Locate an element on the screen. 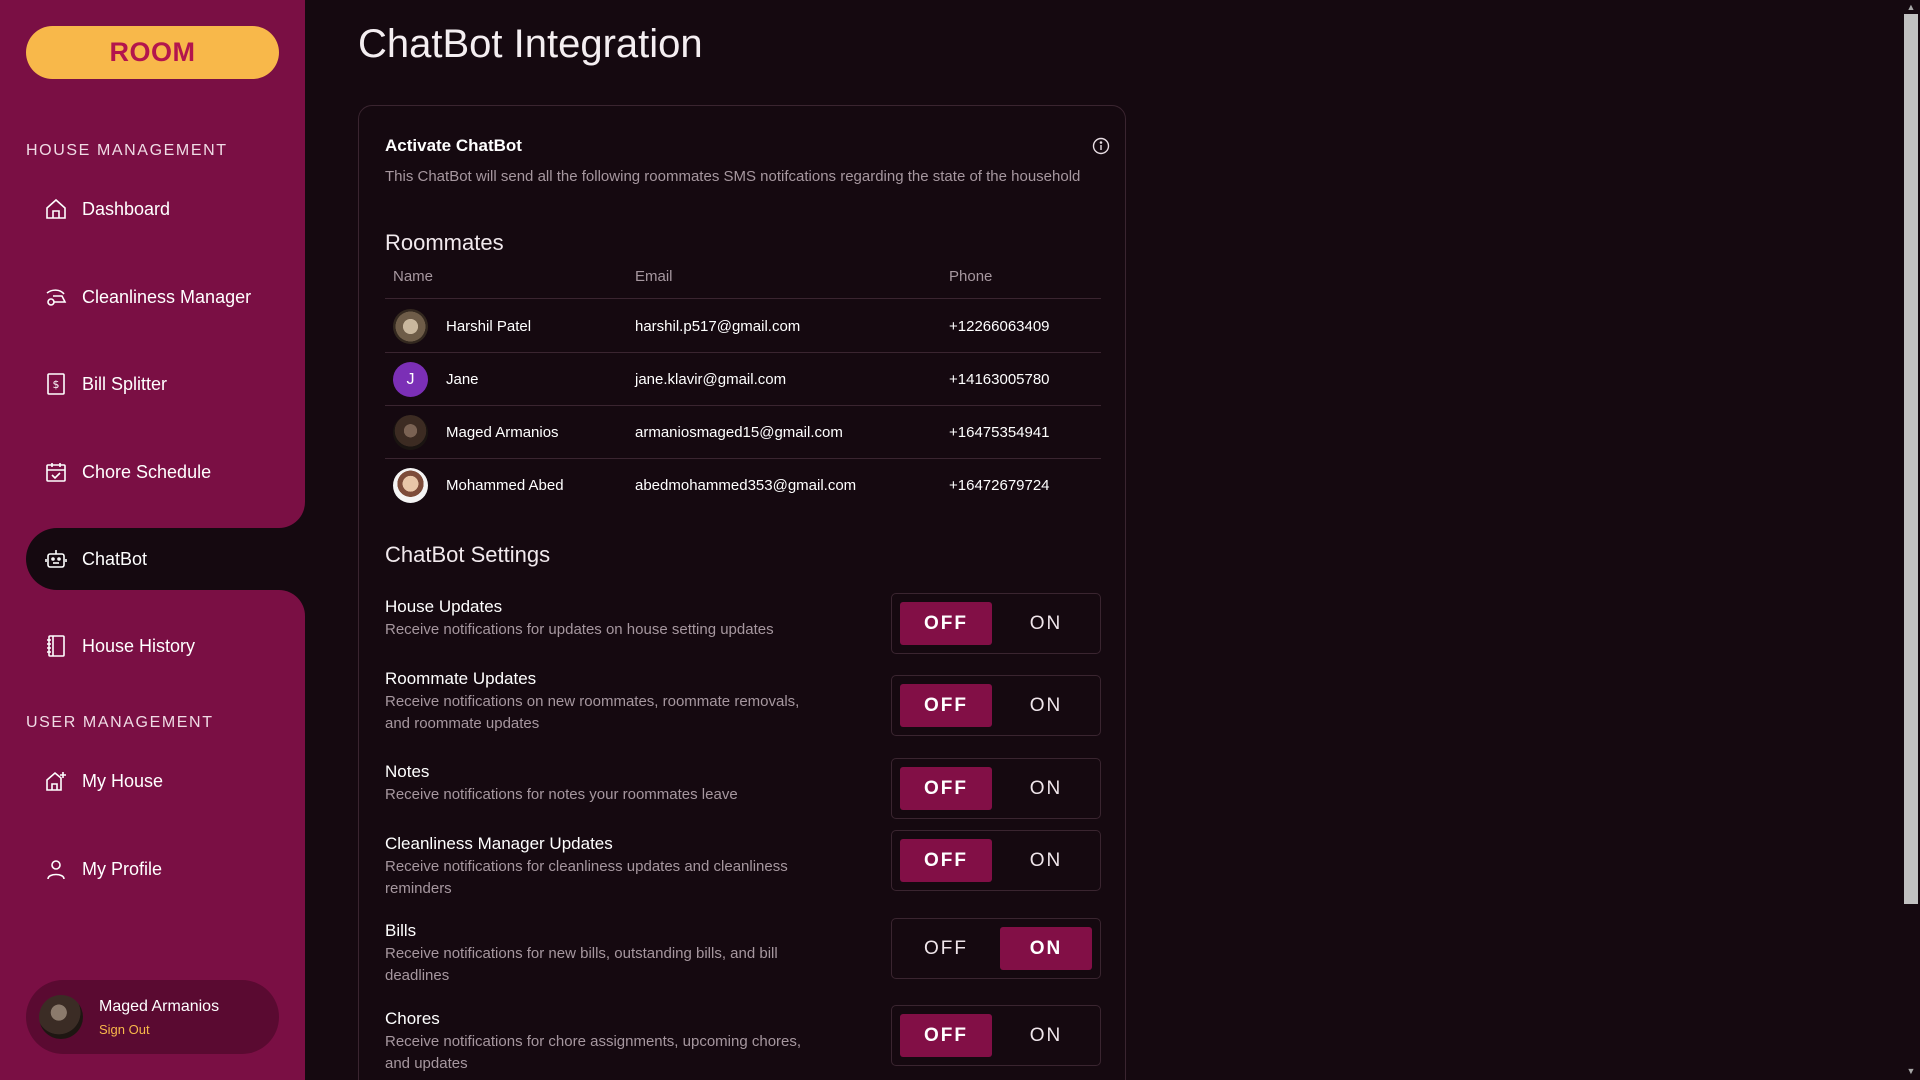 The image size is (1920, 1080). page-title: ChatBot Integration is located at coordinates (530, 44).